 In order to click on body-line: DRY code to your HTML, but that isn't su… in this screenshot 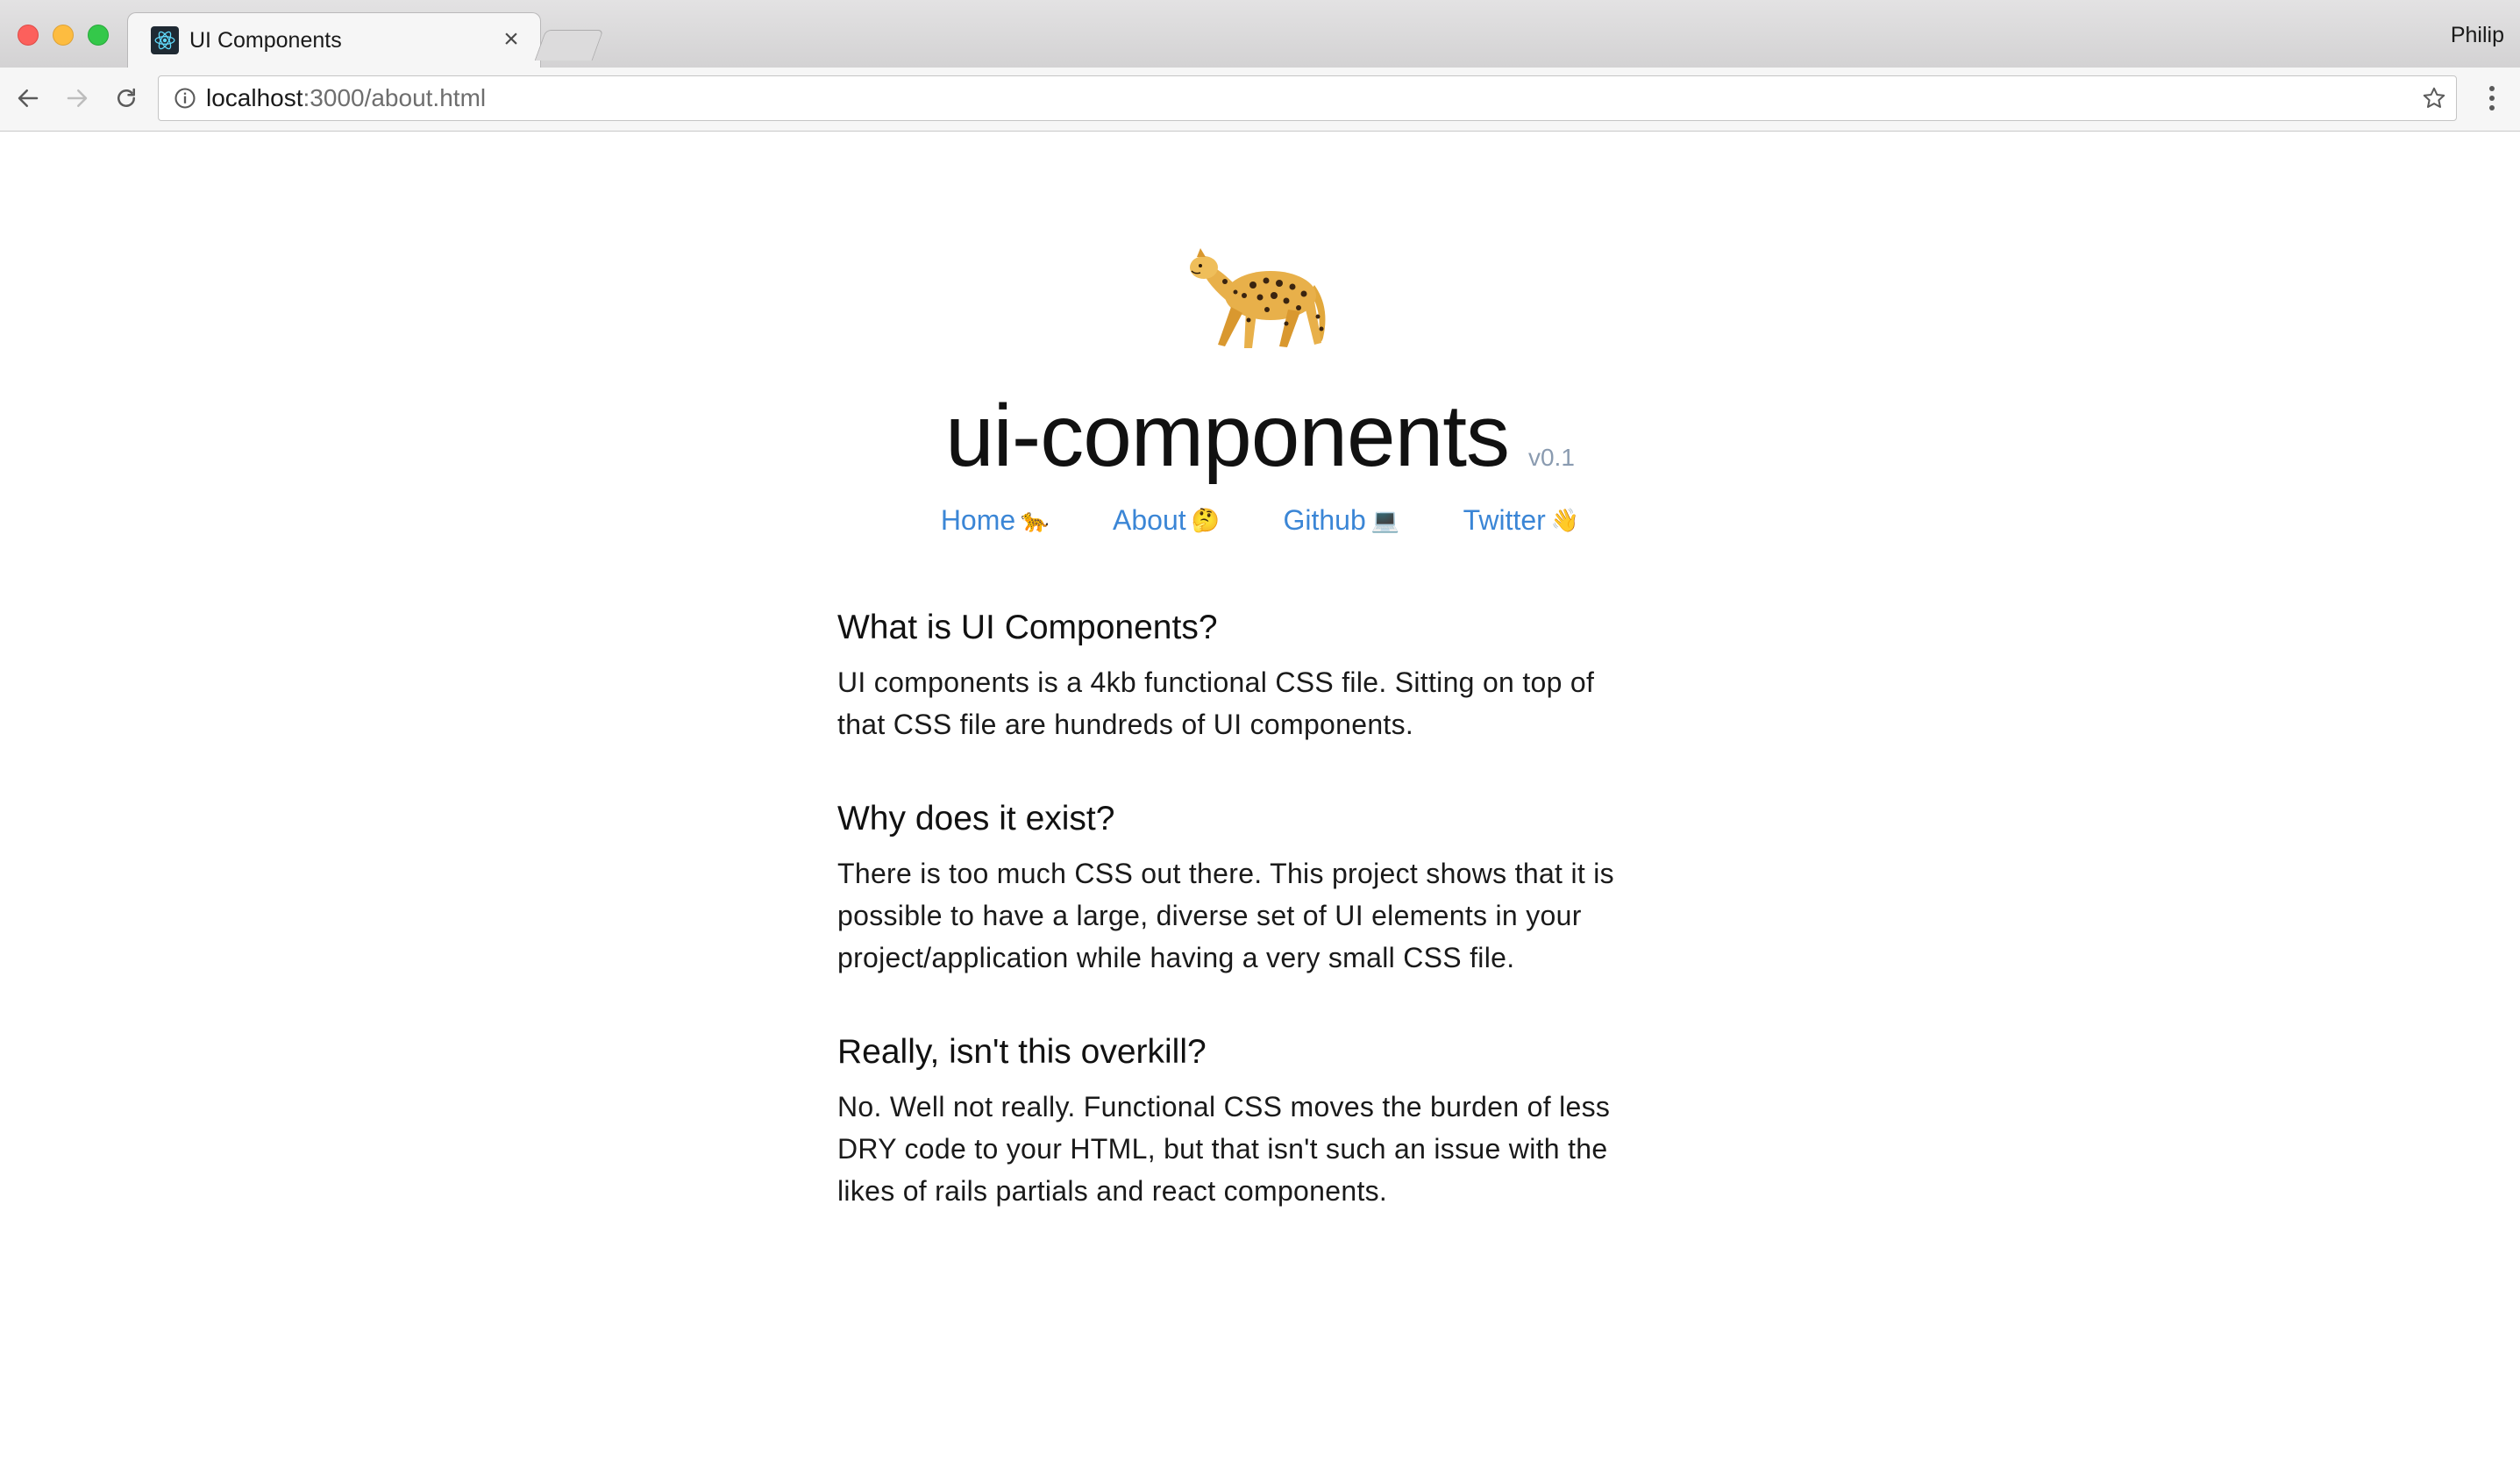, I will do `click(1222, 1149)`.